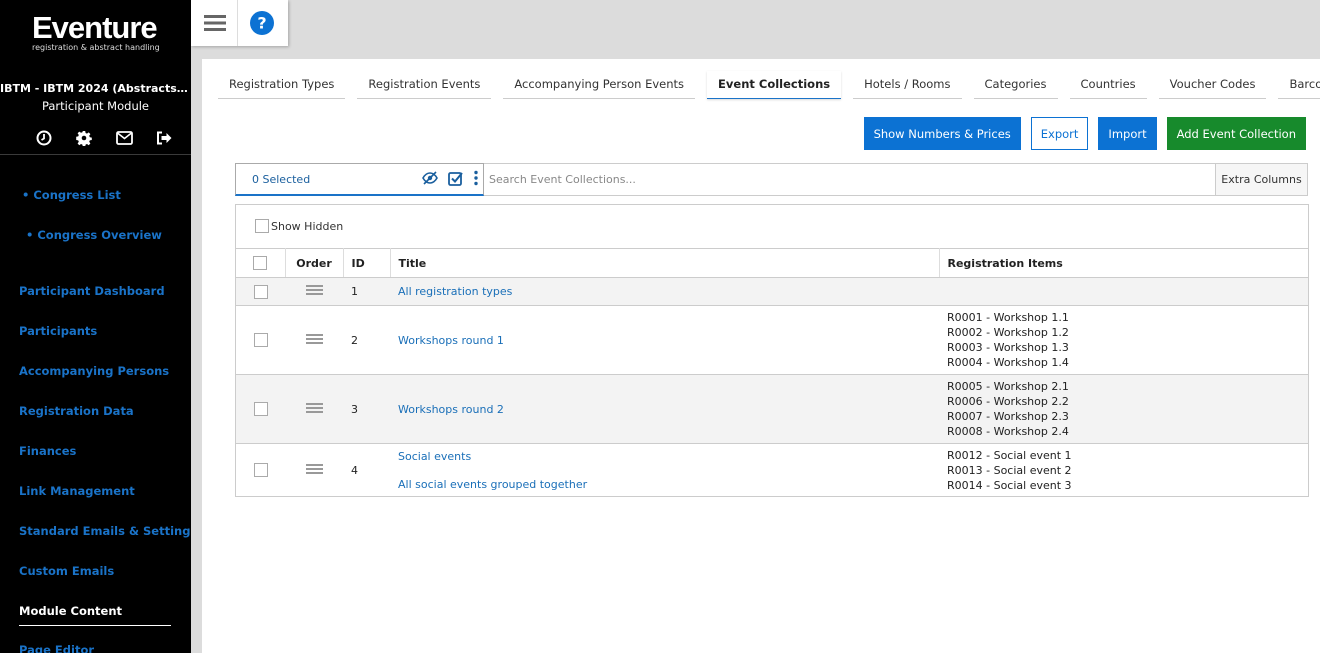  Describe the element at coordinates (105, 531) in the screenshot. I see `sidebar-item-standard-emails: Standard Emails & Settings` at that location.